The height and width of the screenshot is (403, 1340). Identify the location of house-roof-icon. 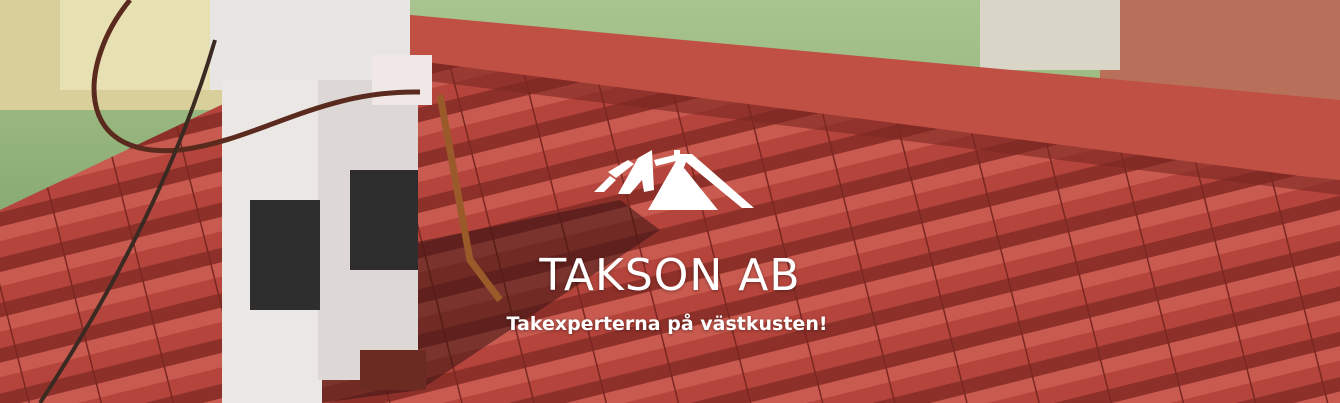
(674, 180).